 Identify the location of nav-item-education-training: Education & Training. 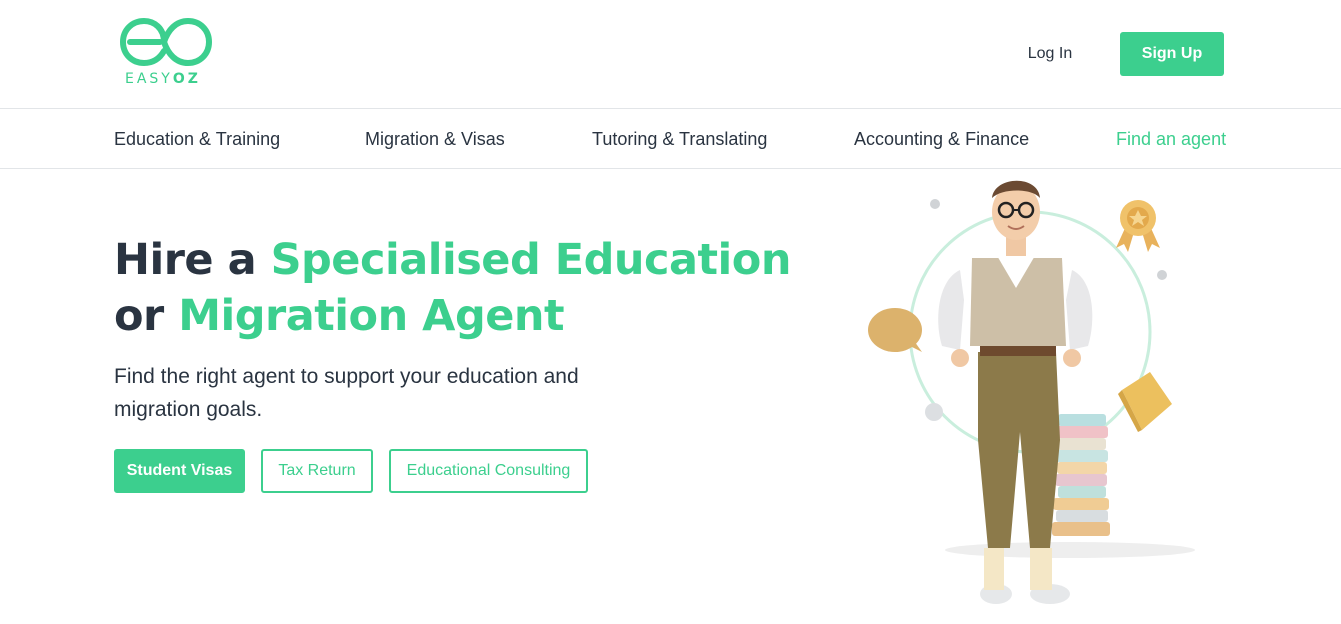
(197, 139).